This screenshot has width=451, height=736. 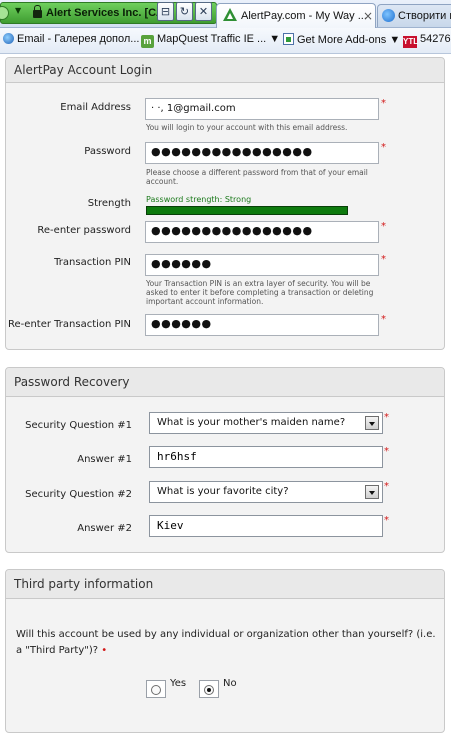 What do you see at coordinates (178, 683) in the screenshot?
I see `radio-yes-label: Yes` at bounding box center [178, 683].